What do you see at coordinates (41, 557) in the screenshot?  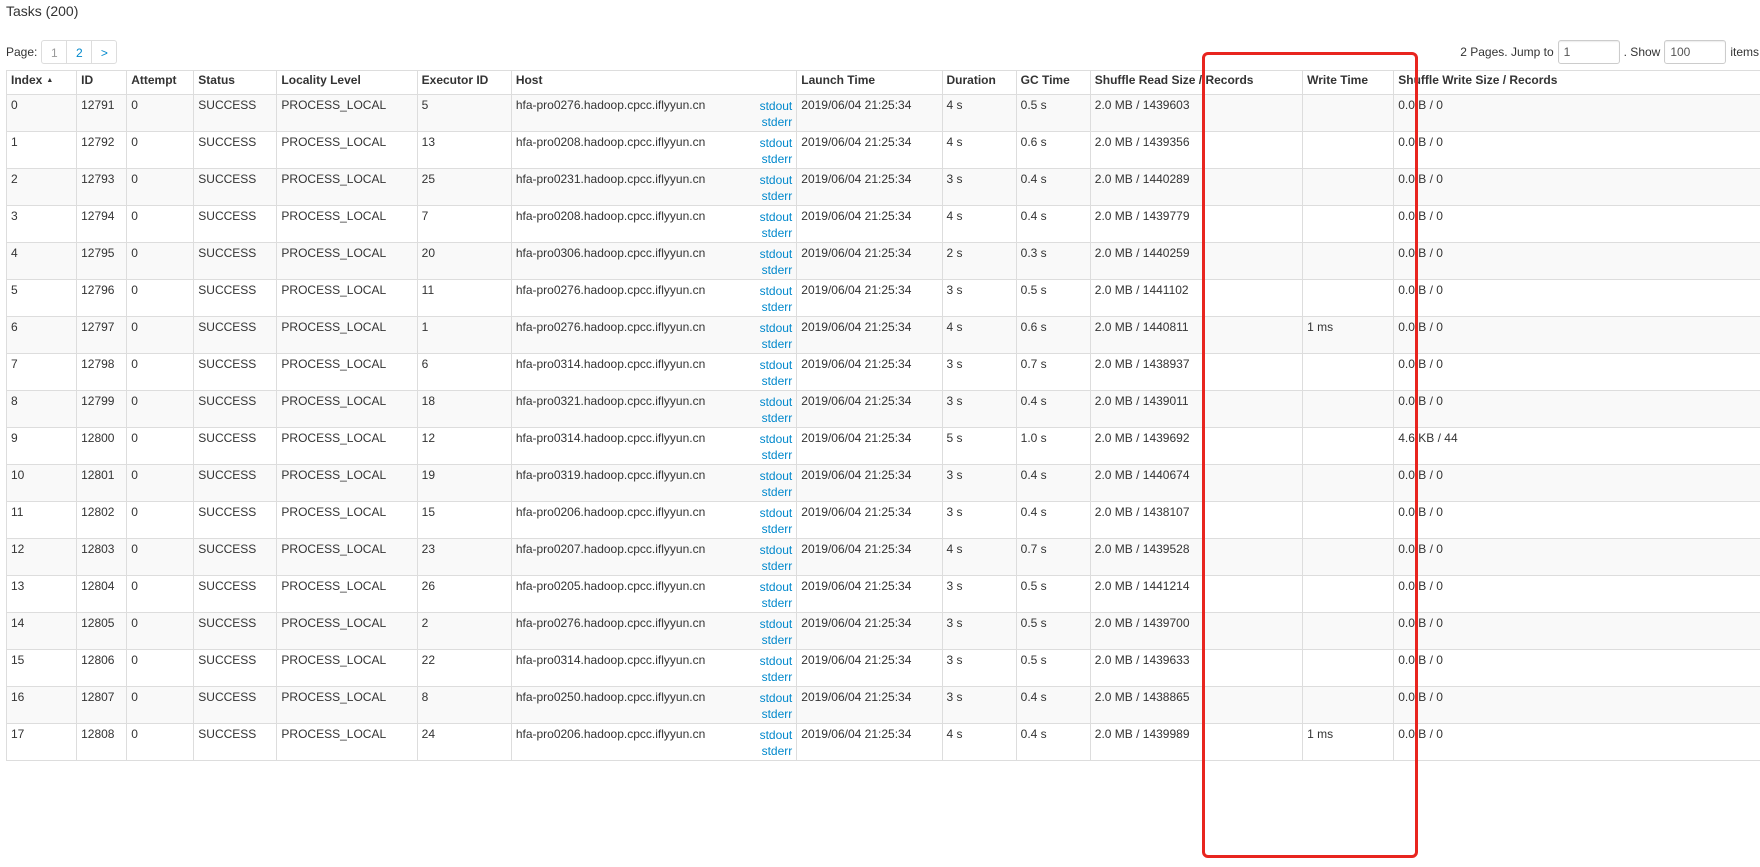 I see `cell-index: 12` at bounding box center [41, 557].